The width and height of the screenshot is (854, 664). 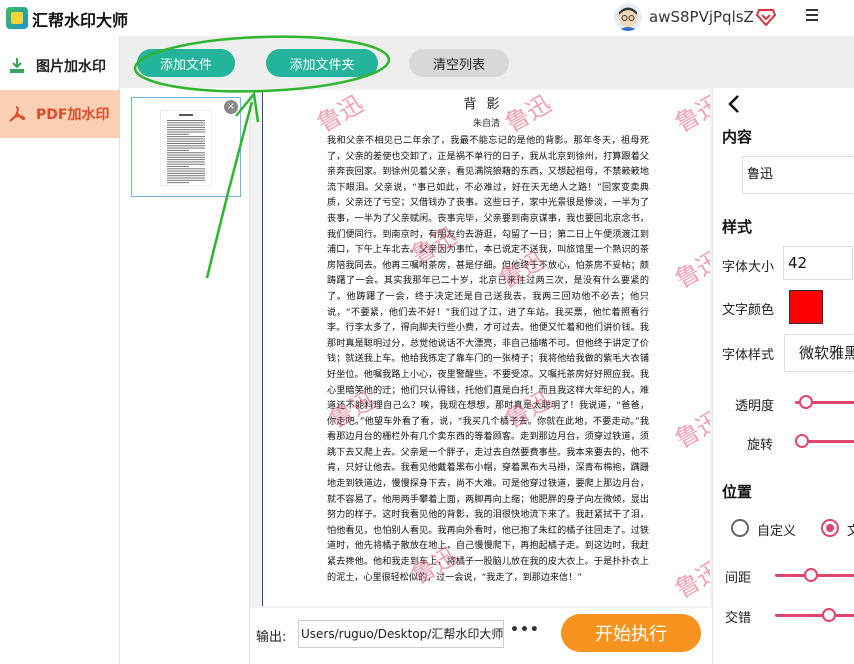 What do you see at coordinates (818, 263) in the screenshot?
I see `font-size-input: 42` at bounding box center [818, 263].